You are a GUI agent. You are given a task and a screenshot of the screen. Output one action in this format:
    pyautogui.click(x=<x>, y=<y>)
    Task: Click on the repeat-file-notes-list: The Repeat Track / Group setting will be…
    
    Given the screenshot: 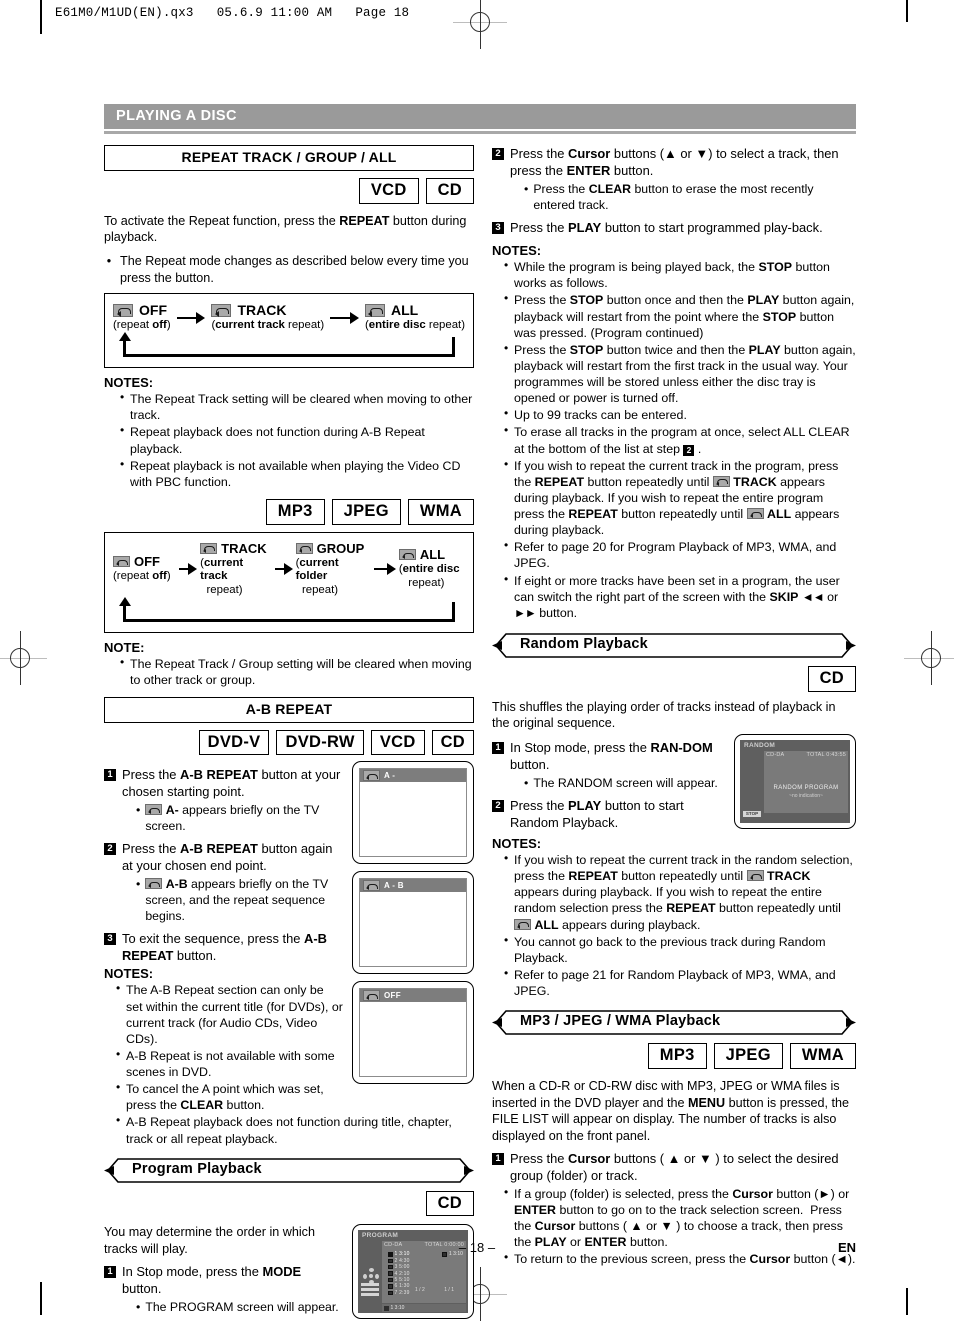 What is the action you would take?
    pyautogui.click(x=289, y=671)
    